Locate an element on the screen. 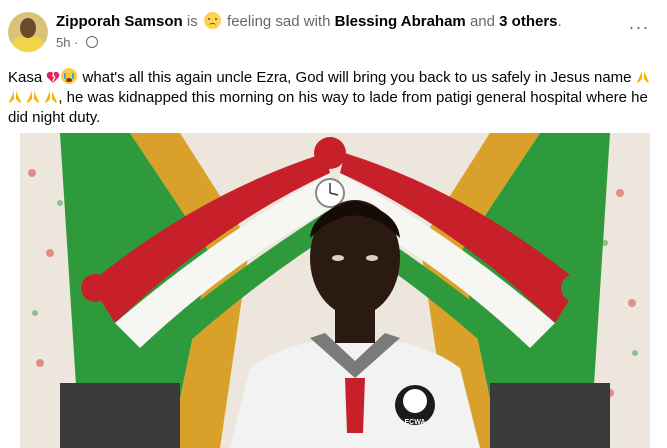 Image resolution: width=667 pixels, height=448 pixels. avatar-body is located at coordinates (28, 44).